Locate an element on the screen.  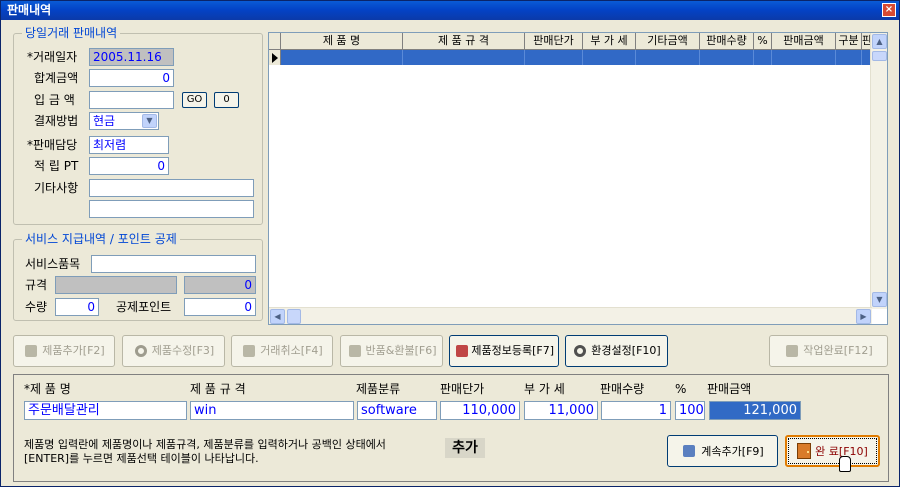
percent-input: 100 is located at coordinates (690, 410).